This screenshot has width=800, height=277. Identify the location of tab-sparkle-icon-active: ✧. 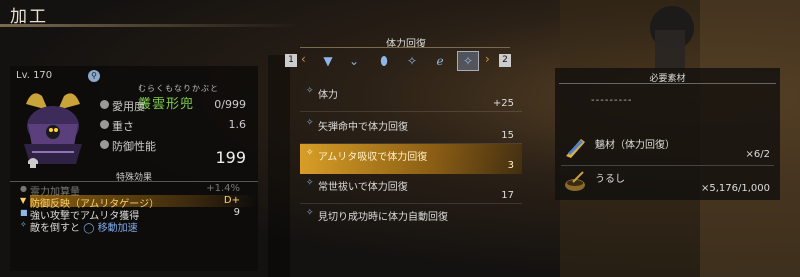
(468, 61).